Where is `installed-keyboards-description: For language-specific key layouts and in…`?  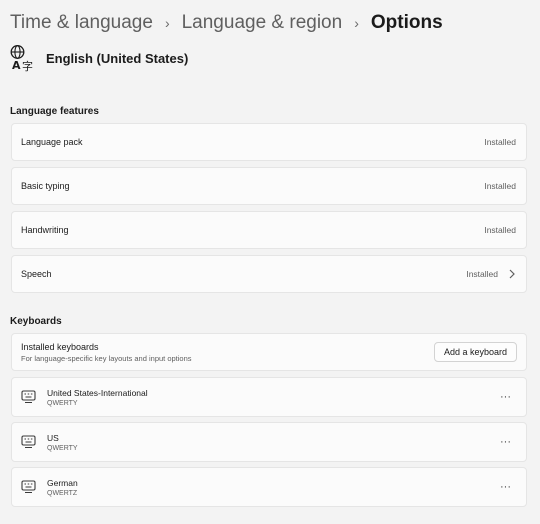 installed-keyboards-description: For language-specific key layouts and in… is located at coordinates (106, 358).